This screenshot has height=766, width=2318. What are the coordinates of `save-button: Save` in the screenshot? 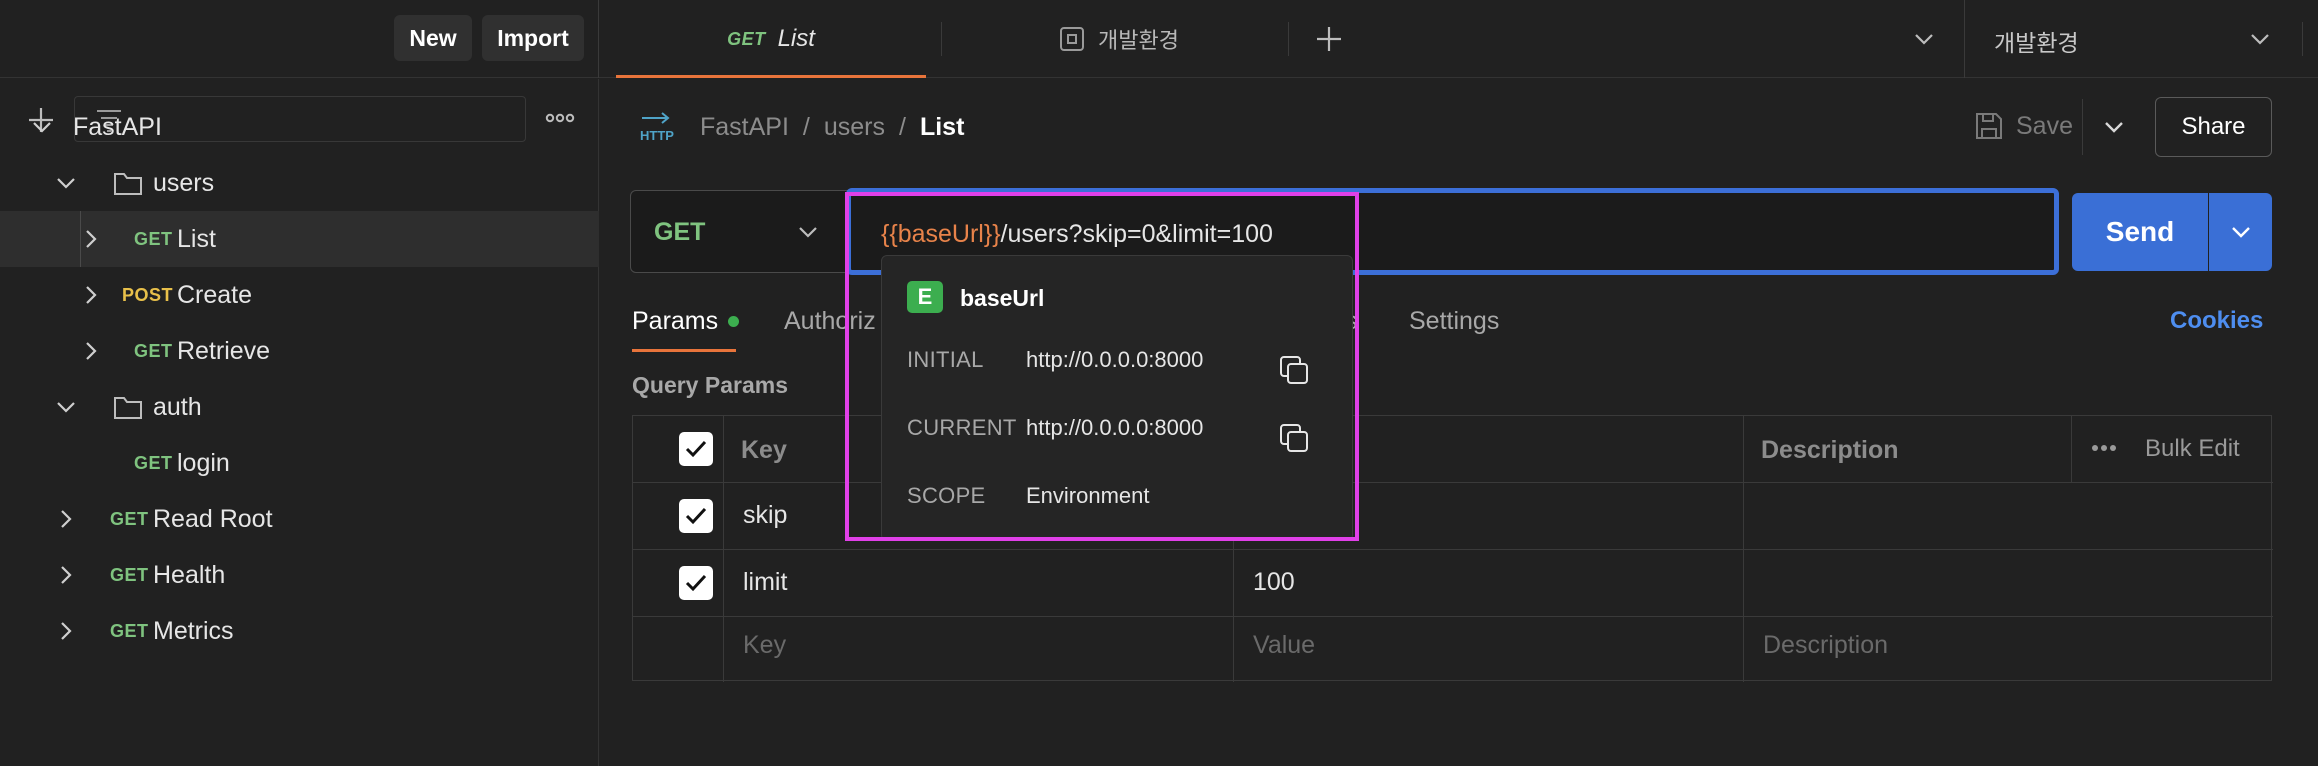 It's located at (2023, 126).